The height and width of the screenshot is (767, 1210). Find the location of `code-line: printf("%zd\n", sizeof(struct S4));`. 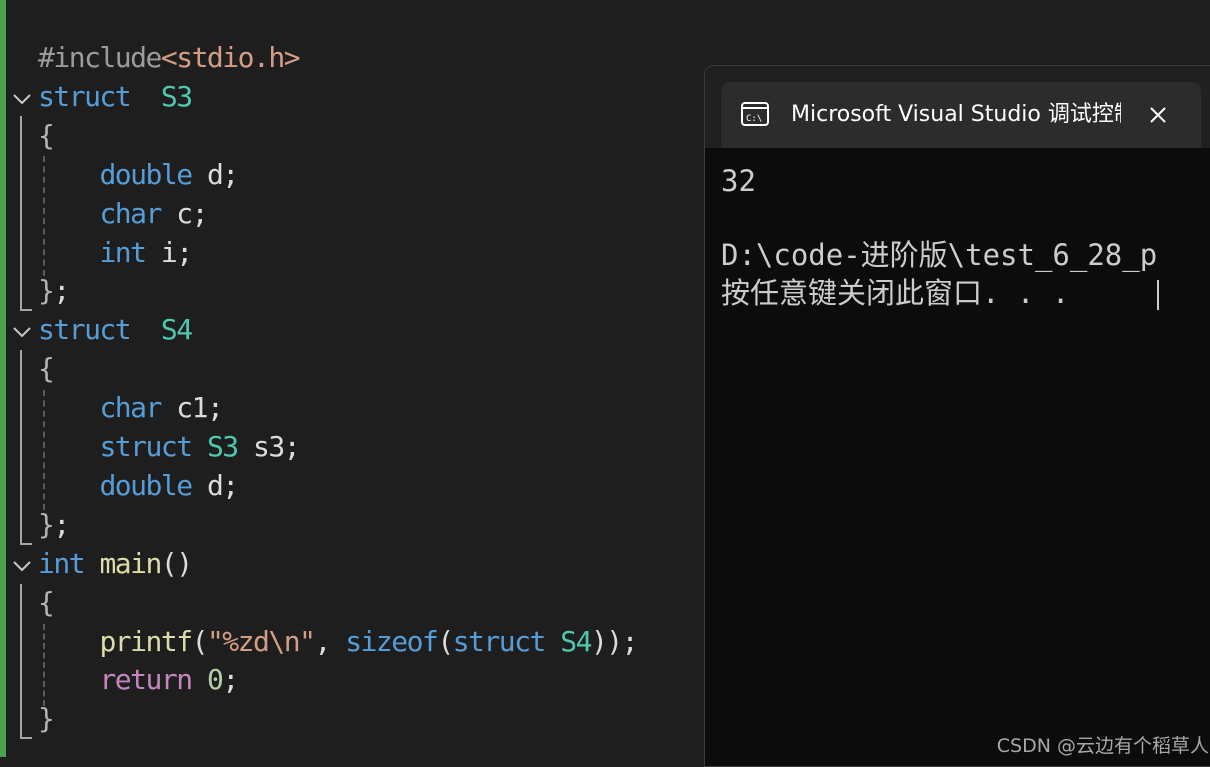

code-line: printf("%zd\n", sizeof(struct S4)); is located at coordinates (338, 642).